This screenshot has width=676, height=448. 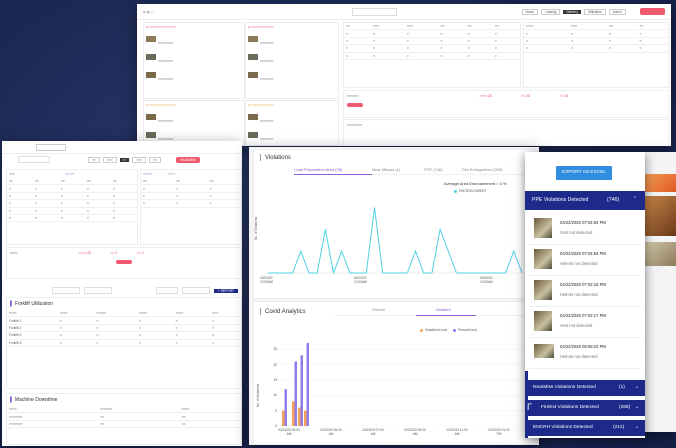 I want to click on violation-type: Helmet not detected, so click(x=579, y=263).